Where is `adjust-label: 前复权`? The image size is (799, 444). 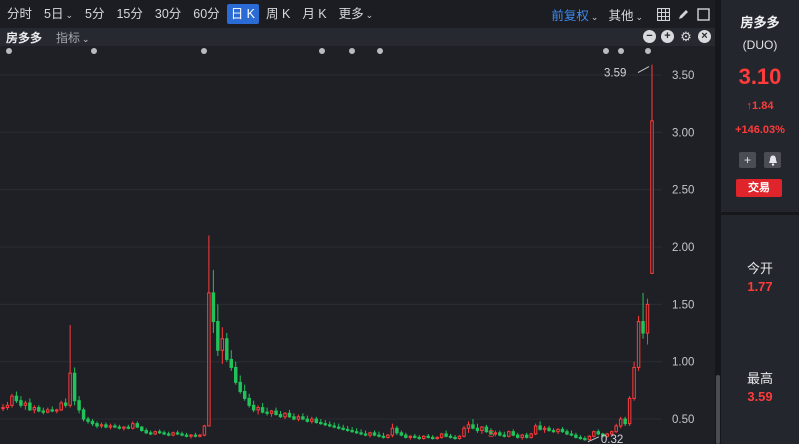
adjust-label: 前复权 is located at coordinates (570, 15).